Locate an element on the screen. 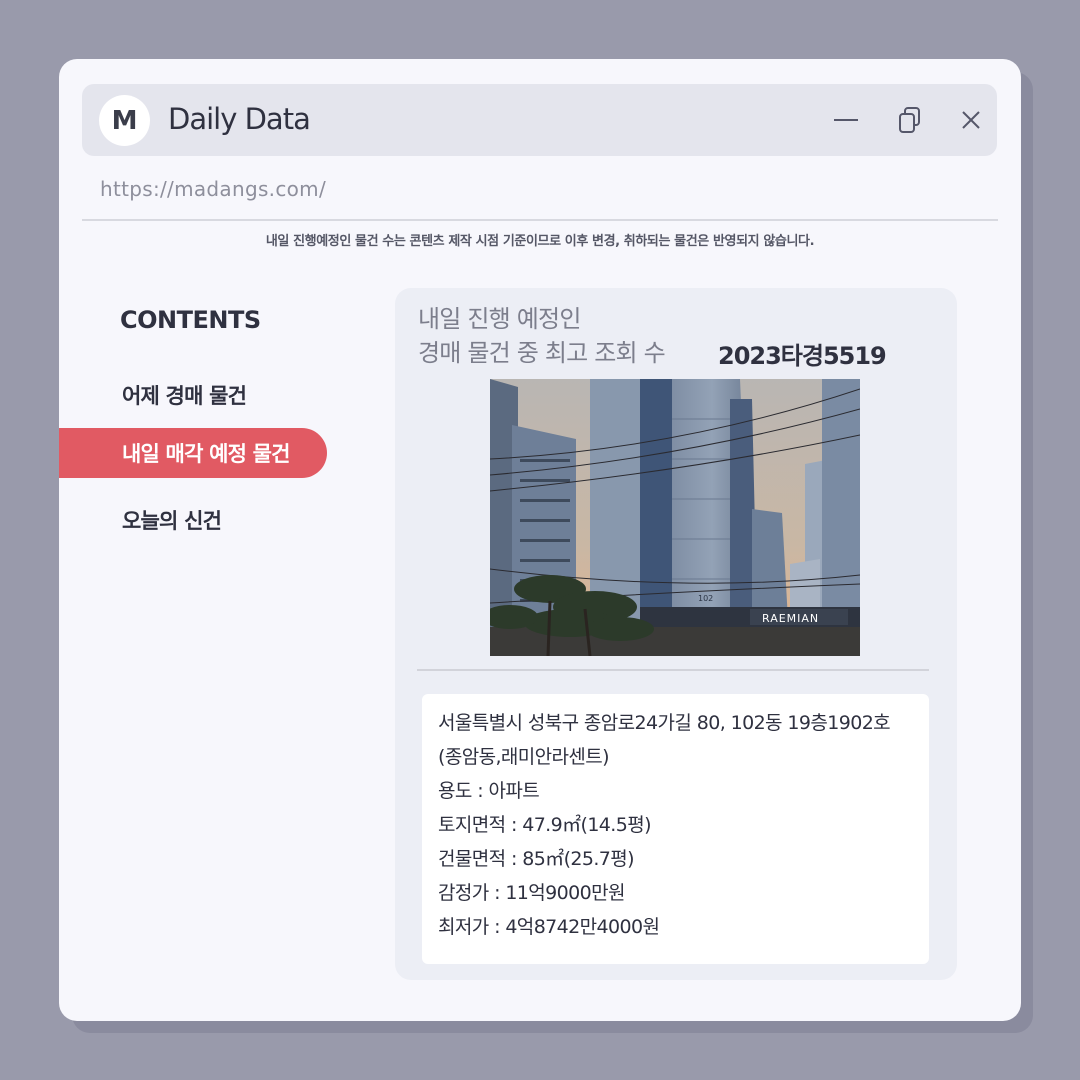 The image size is (1080, 1080). sidebar-item-tomorrow: 내일 매각 예정 물건 is located at coordinates (193, 453).